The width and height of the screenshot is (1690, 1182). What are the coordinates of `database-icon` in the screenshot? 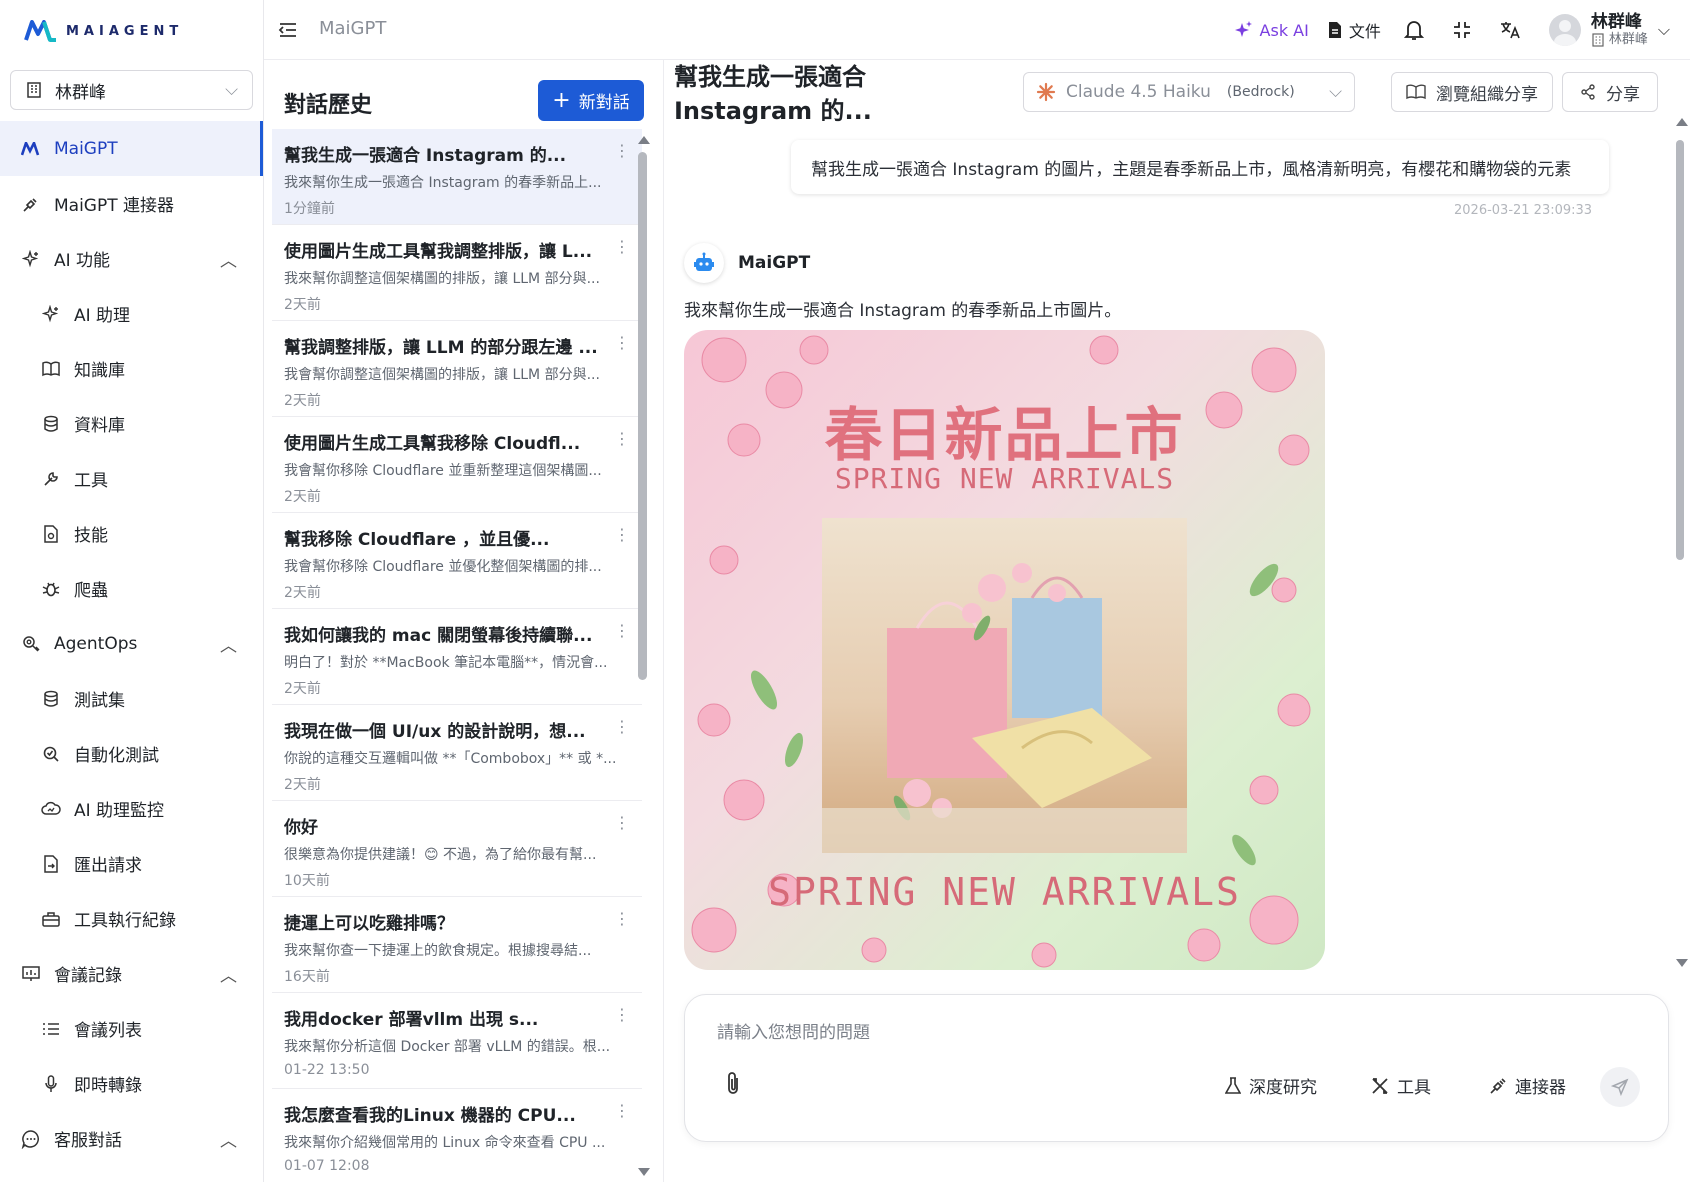 It's located at (51, 699).